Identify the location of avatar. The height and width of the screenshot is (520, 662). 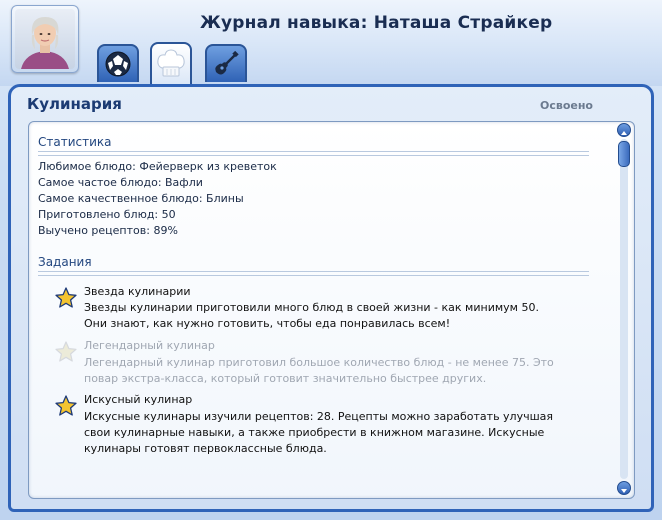
(45, 39).